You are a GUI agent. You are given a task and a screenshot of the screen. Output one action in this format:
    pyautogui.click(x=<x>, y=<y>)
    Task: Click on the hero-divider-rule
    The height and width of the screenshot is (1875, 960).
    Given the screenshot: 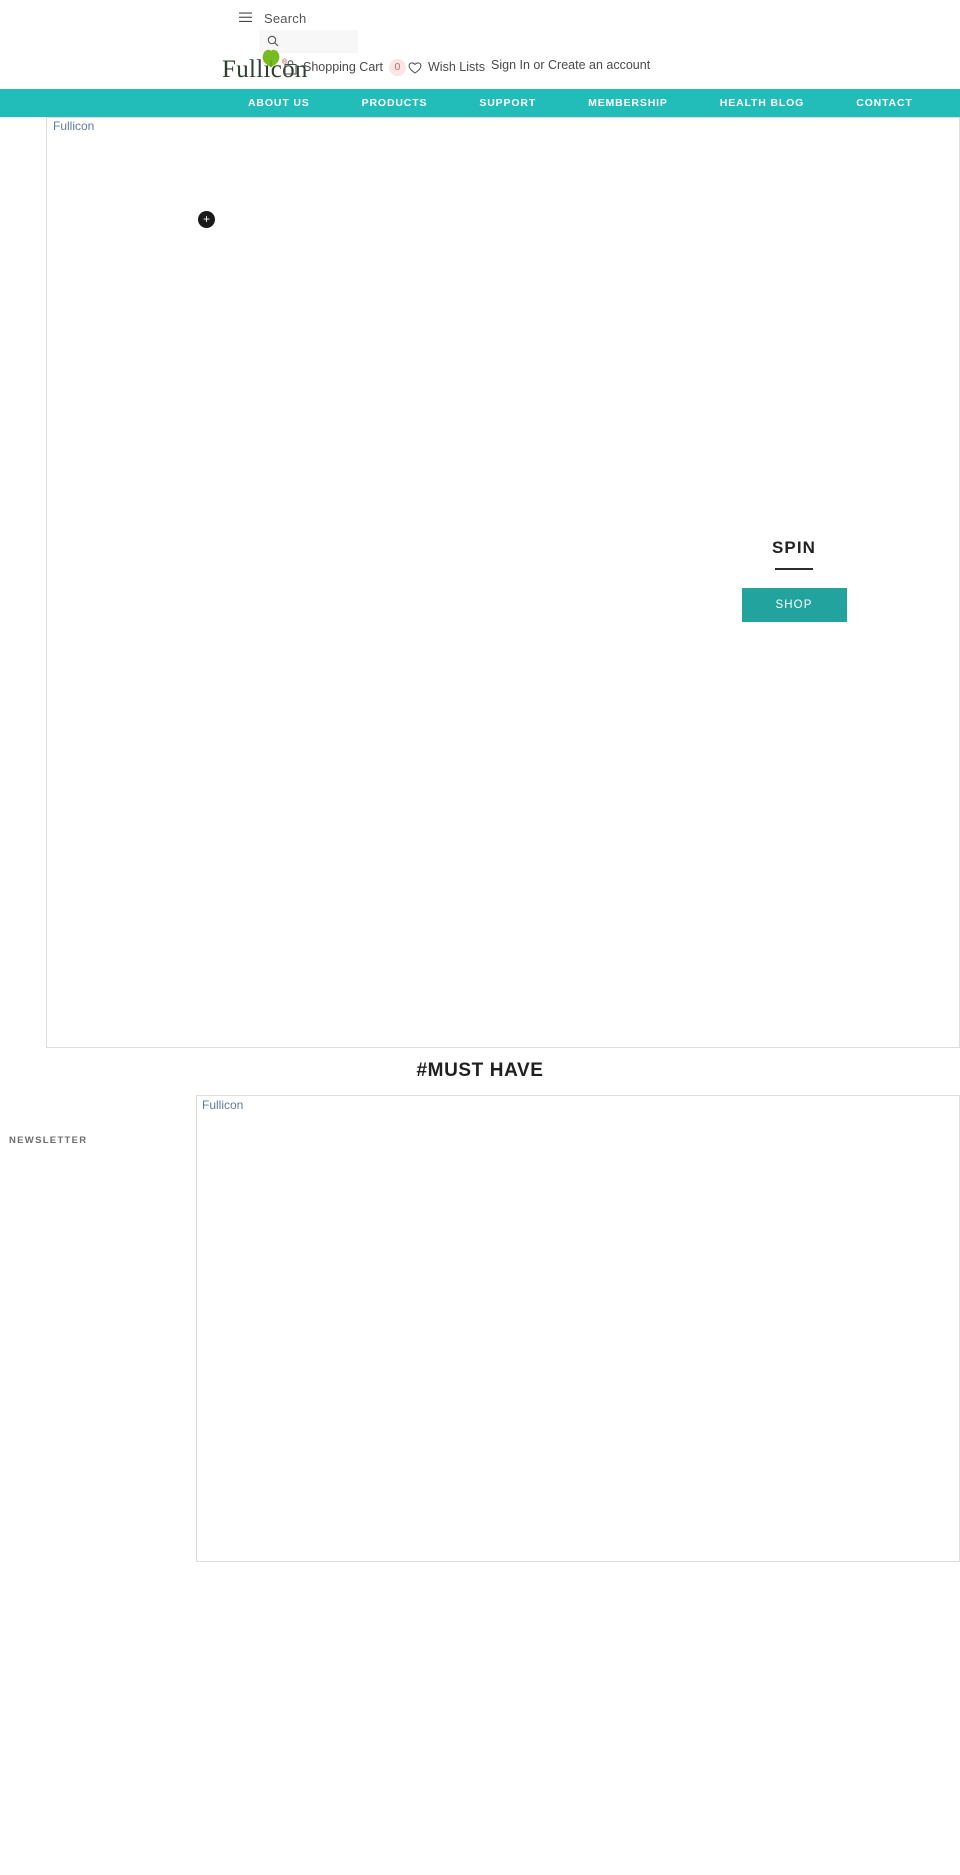 What is the action you would take?
    pyautogui.click(x=794, y=569)
    